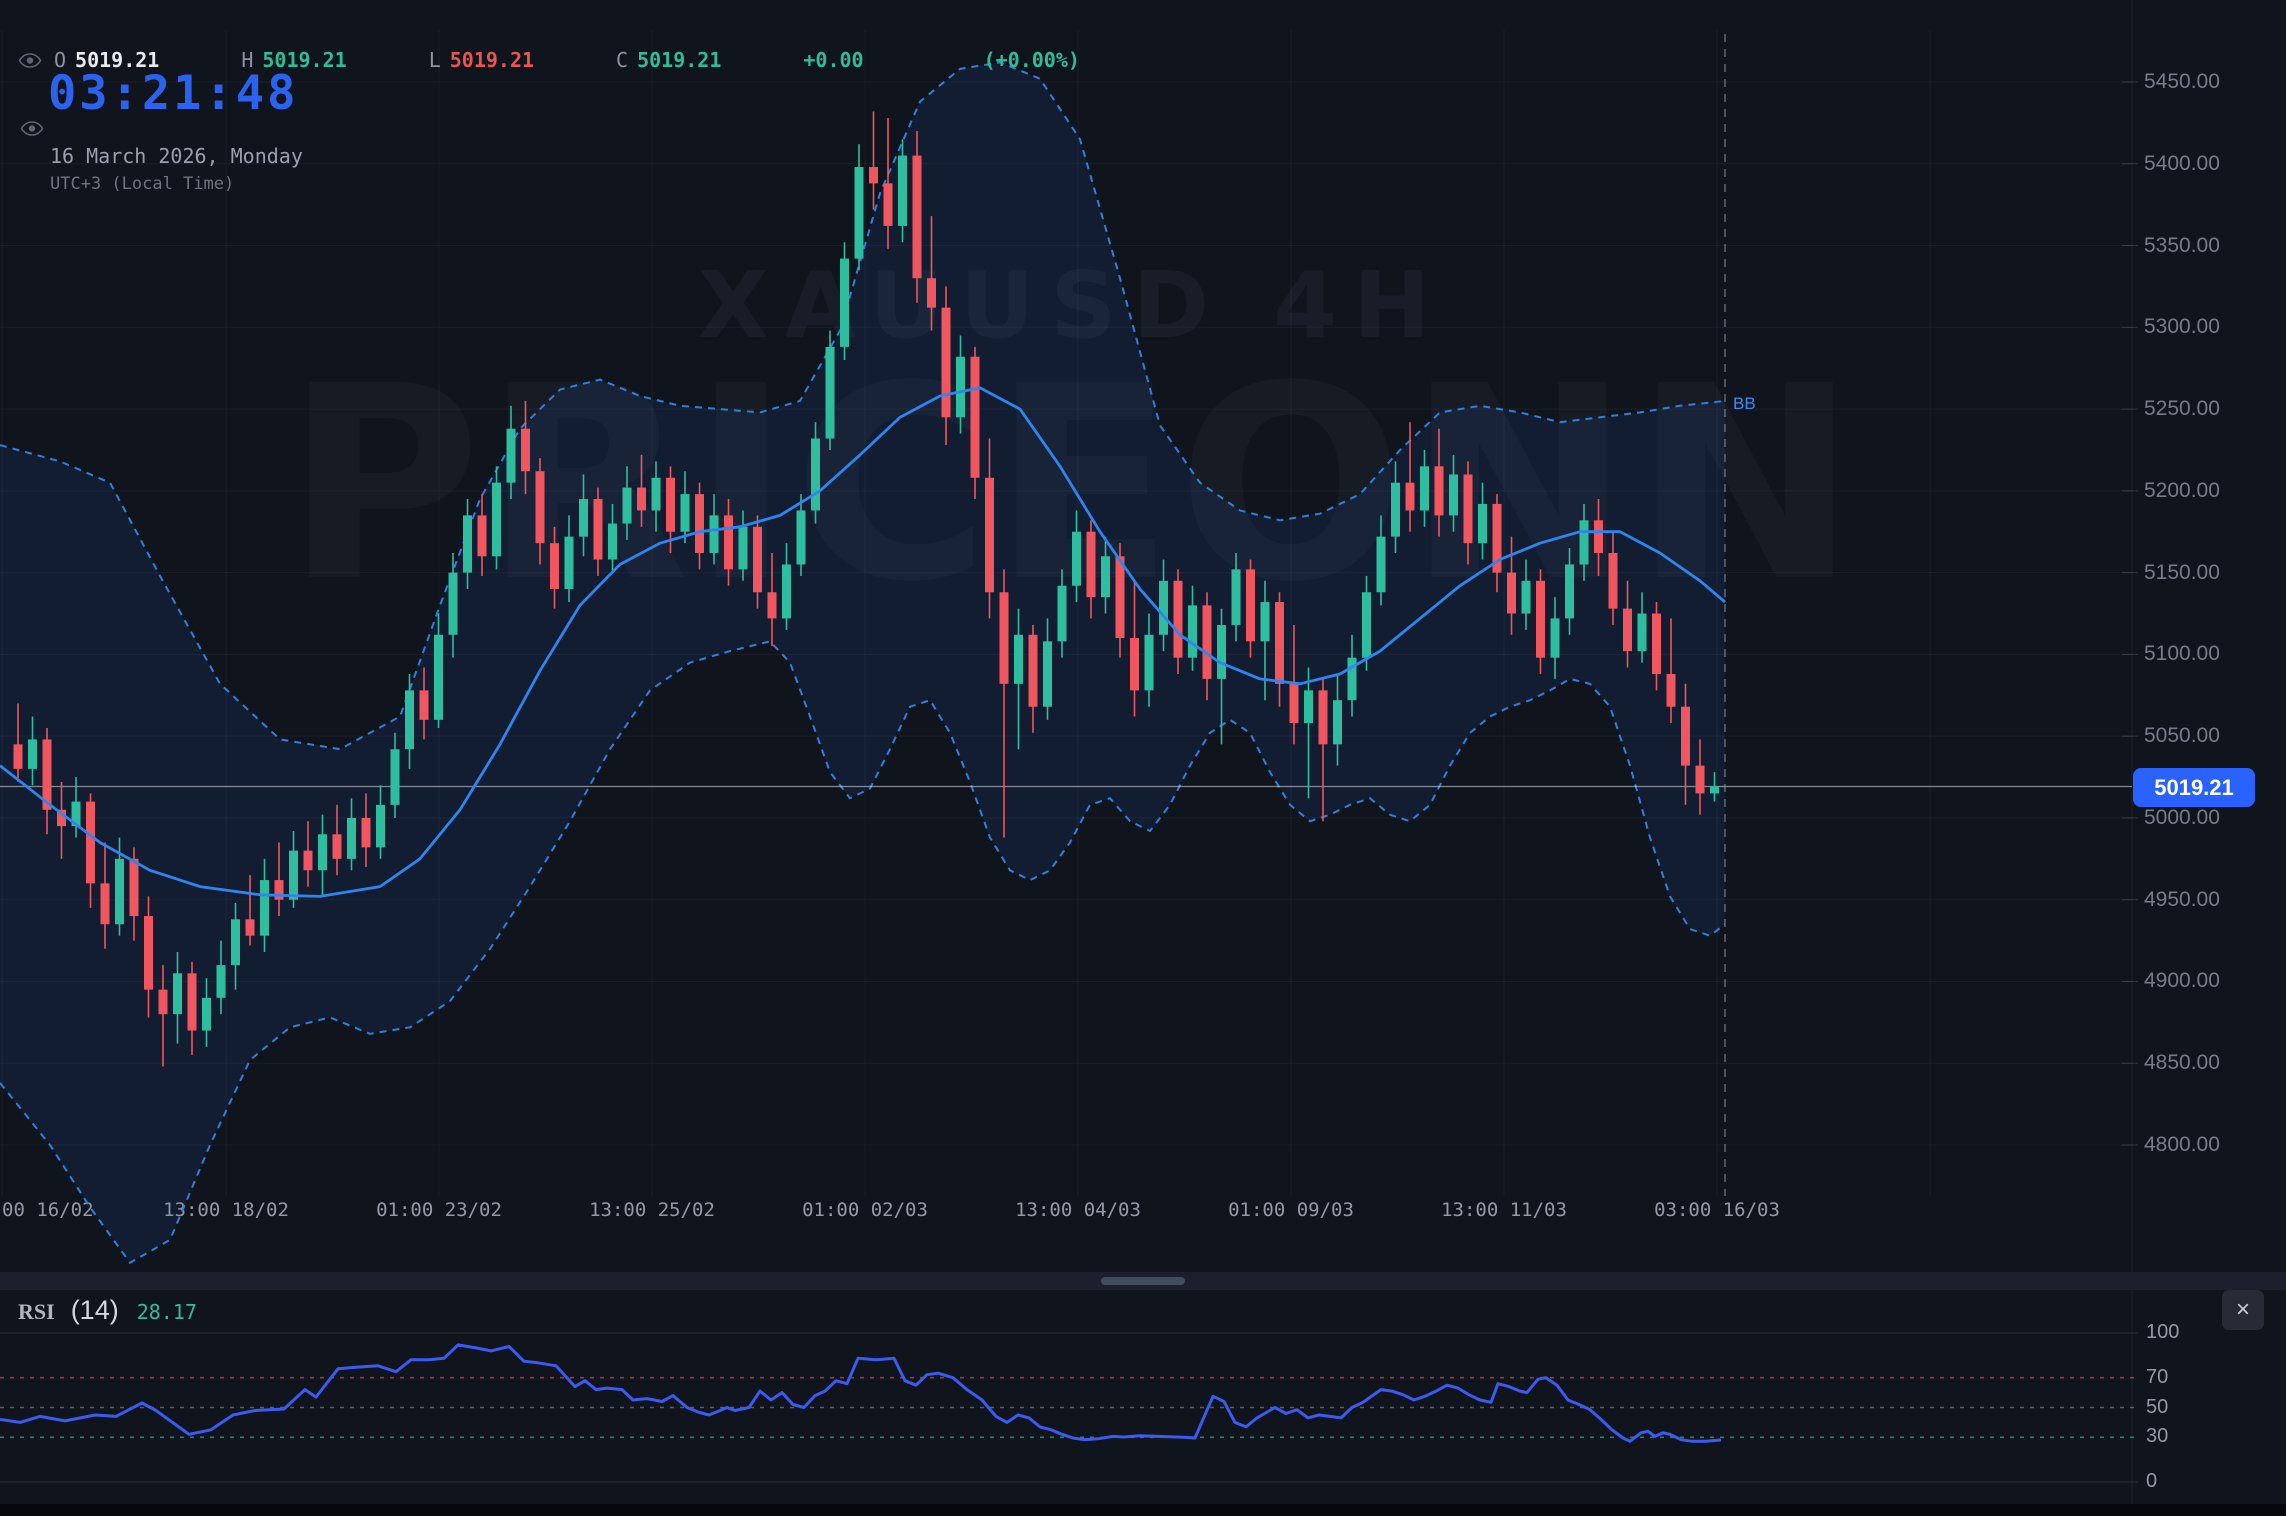  I want to click on rsi-close-button: ×, so click(2243, 1310).